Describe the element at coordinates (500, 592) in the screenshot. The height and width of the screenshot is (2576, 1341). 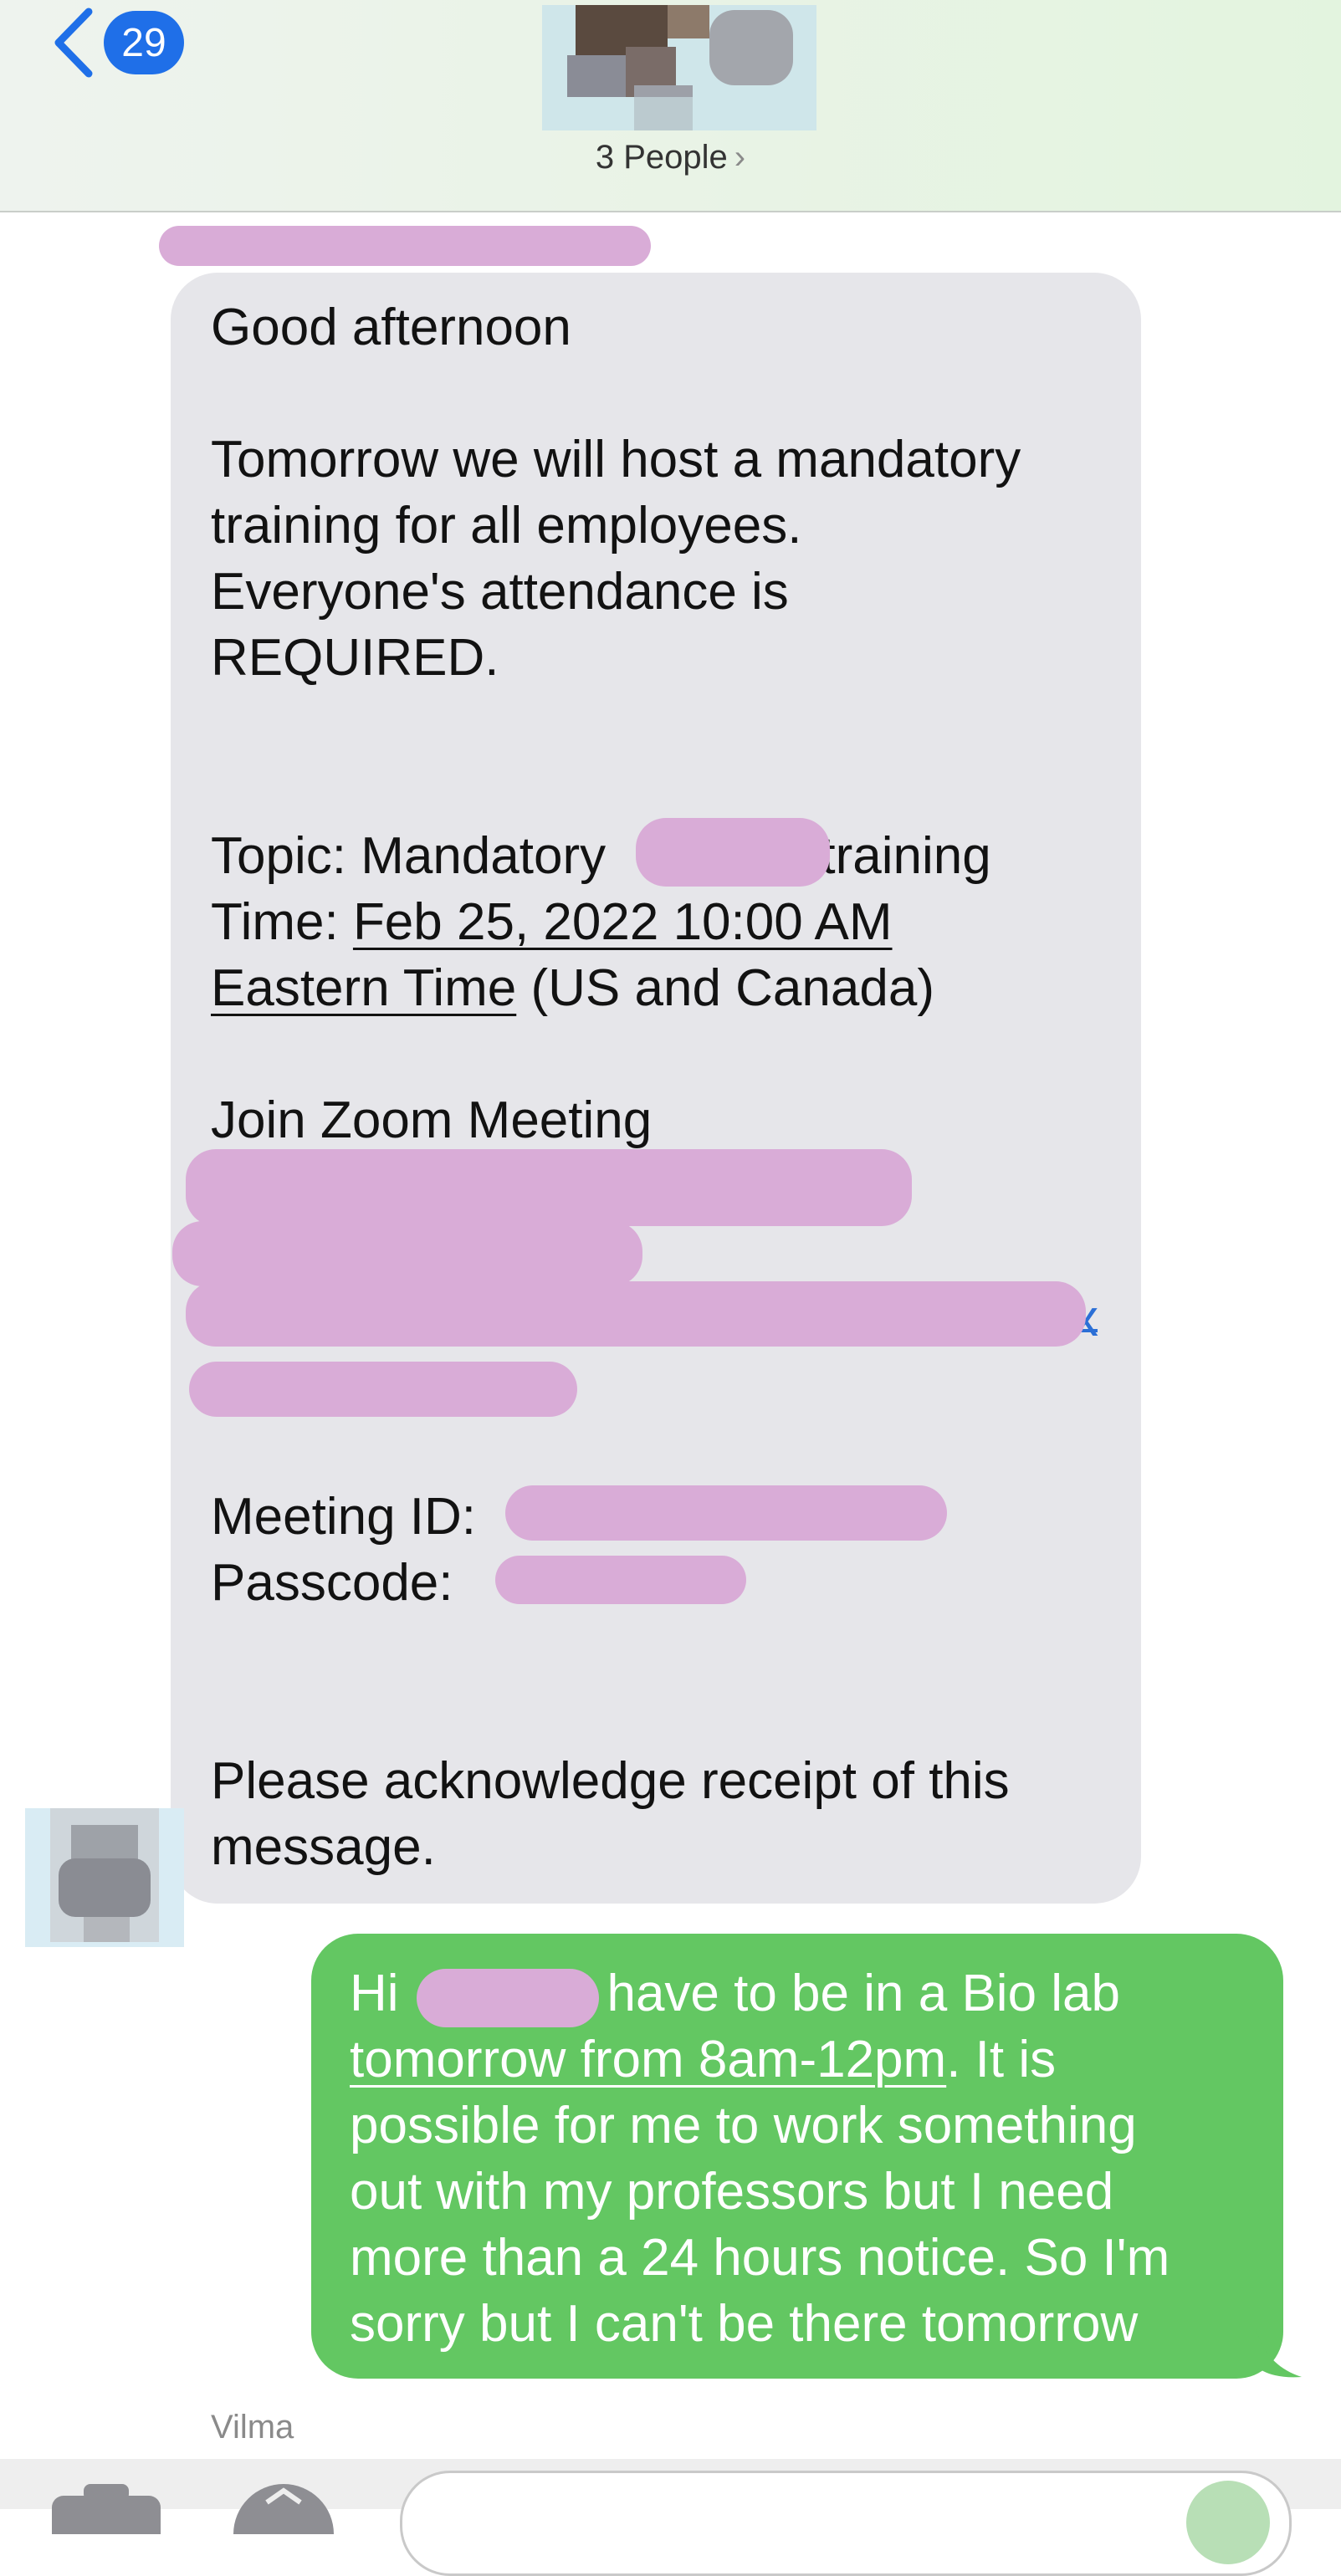
I see `text-line: Everyone's attendance is` at that location.